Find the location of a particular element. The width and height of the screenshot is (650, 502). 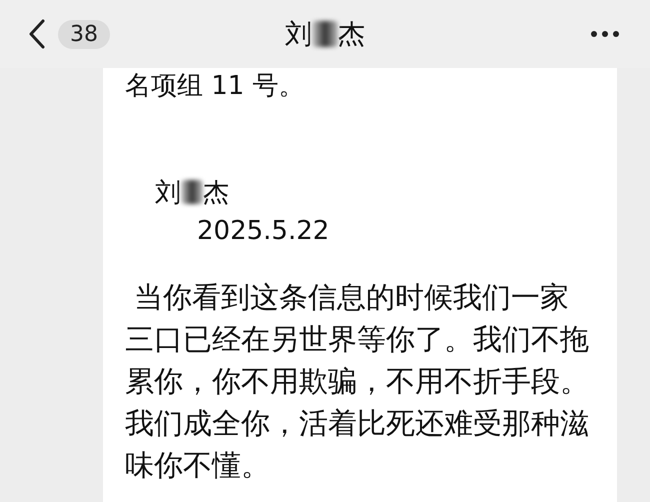

chat-title: 刘 is located at coordinates (298, 35).